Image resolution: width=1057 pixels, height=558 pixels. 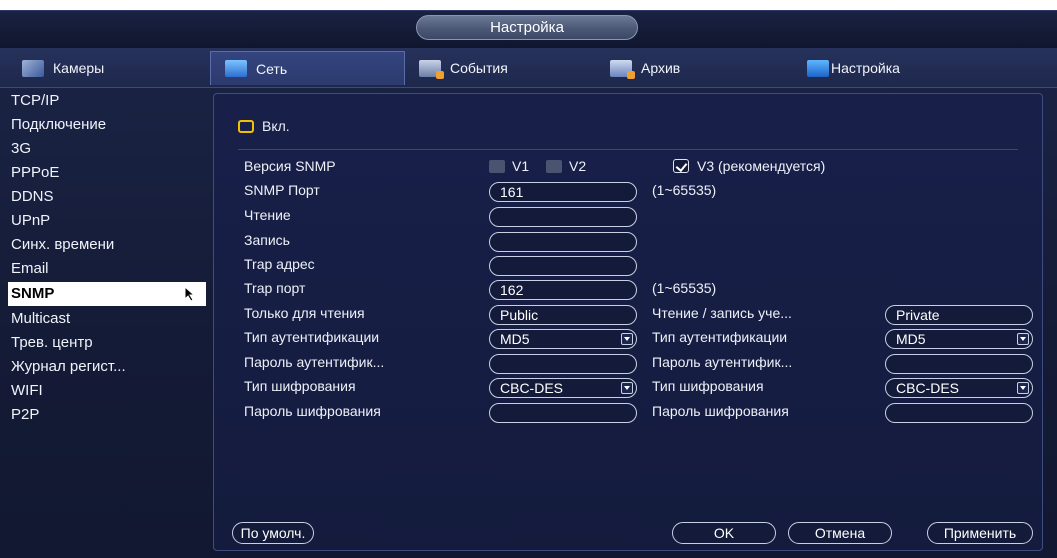 What do you see at coordinates (312, 411) in the screenshot?
I see `encryption-password-label: Пароль шифрования` at bounding box center [312, 411].